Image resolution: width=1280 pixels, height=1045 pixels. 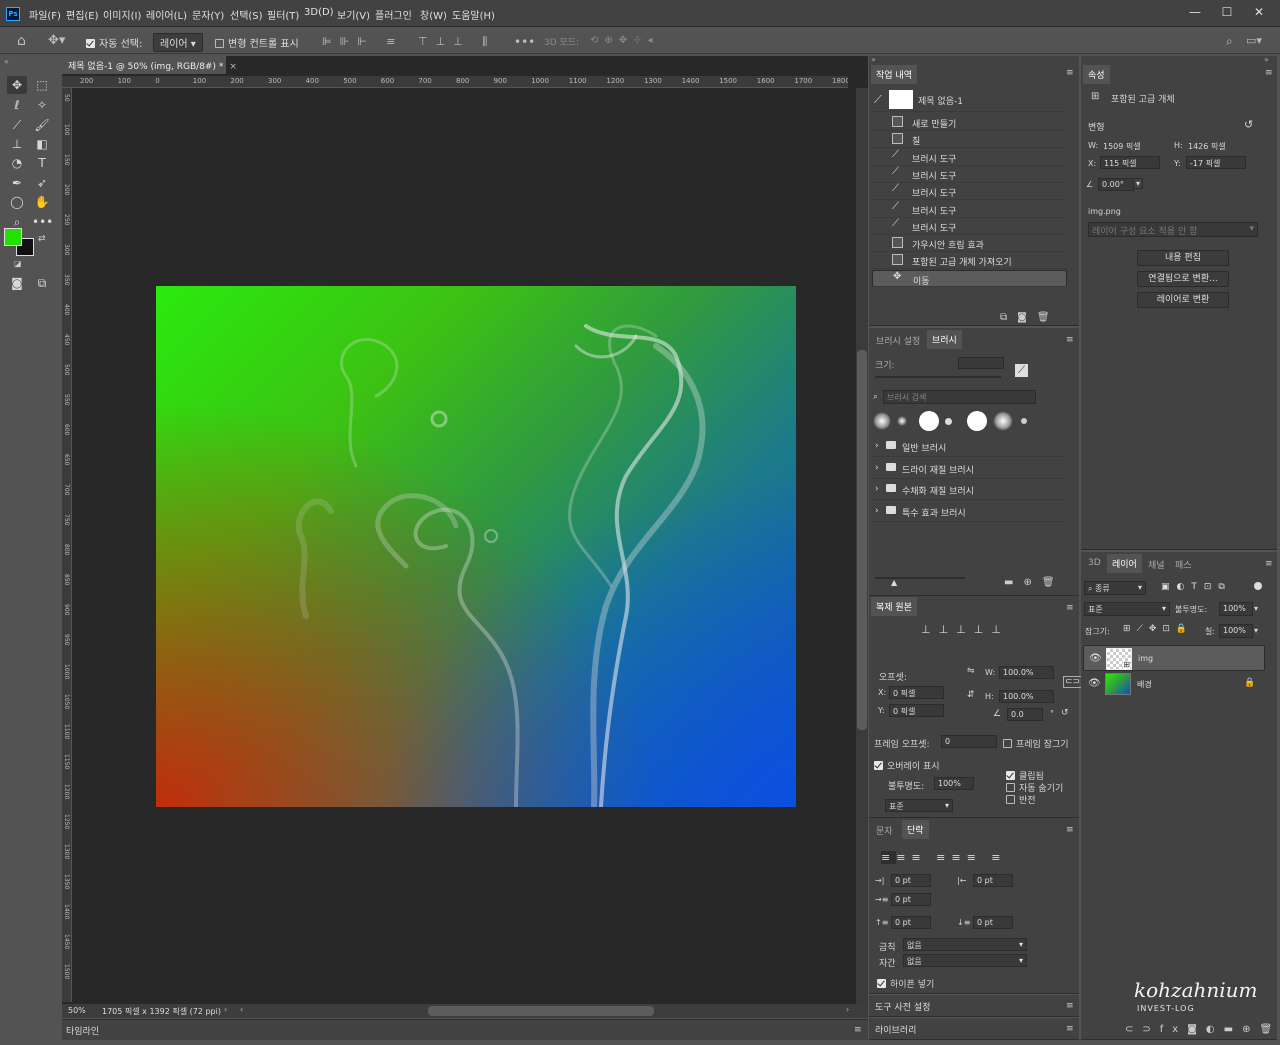 What do you see at coordinates (1130, 162) in the screenshot?
I see `x-field: 115 픽셀` at bounding box center [1130, 162].